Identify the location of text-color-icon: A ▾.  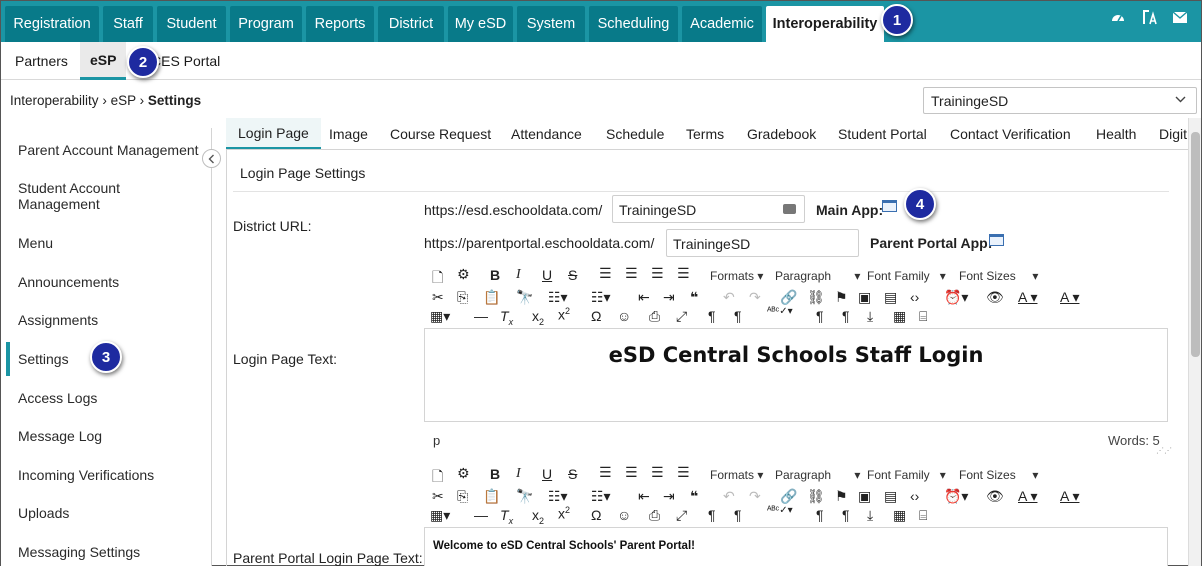
(1027, 496).